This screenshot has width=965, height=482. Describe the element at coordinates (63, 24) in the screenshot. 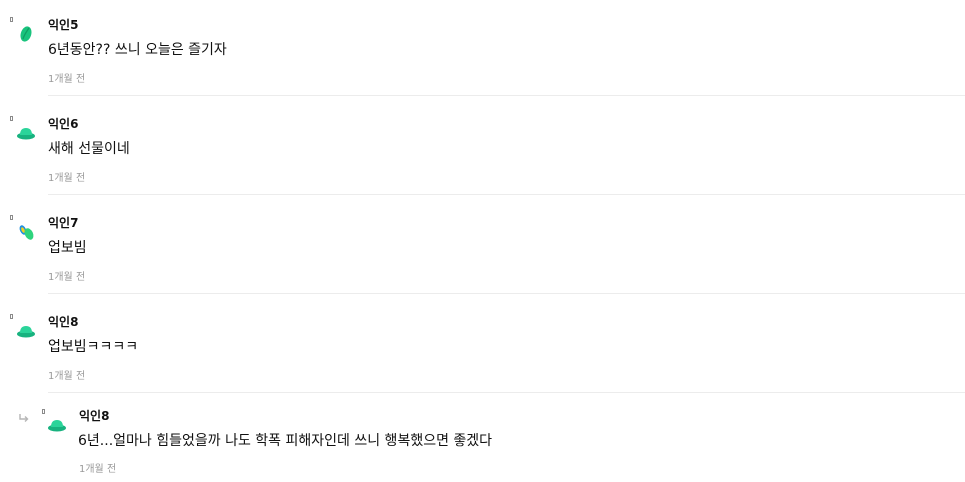

I see `comment-nickname: 익인5` at that location.